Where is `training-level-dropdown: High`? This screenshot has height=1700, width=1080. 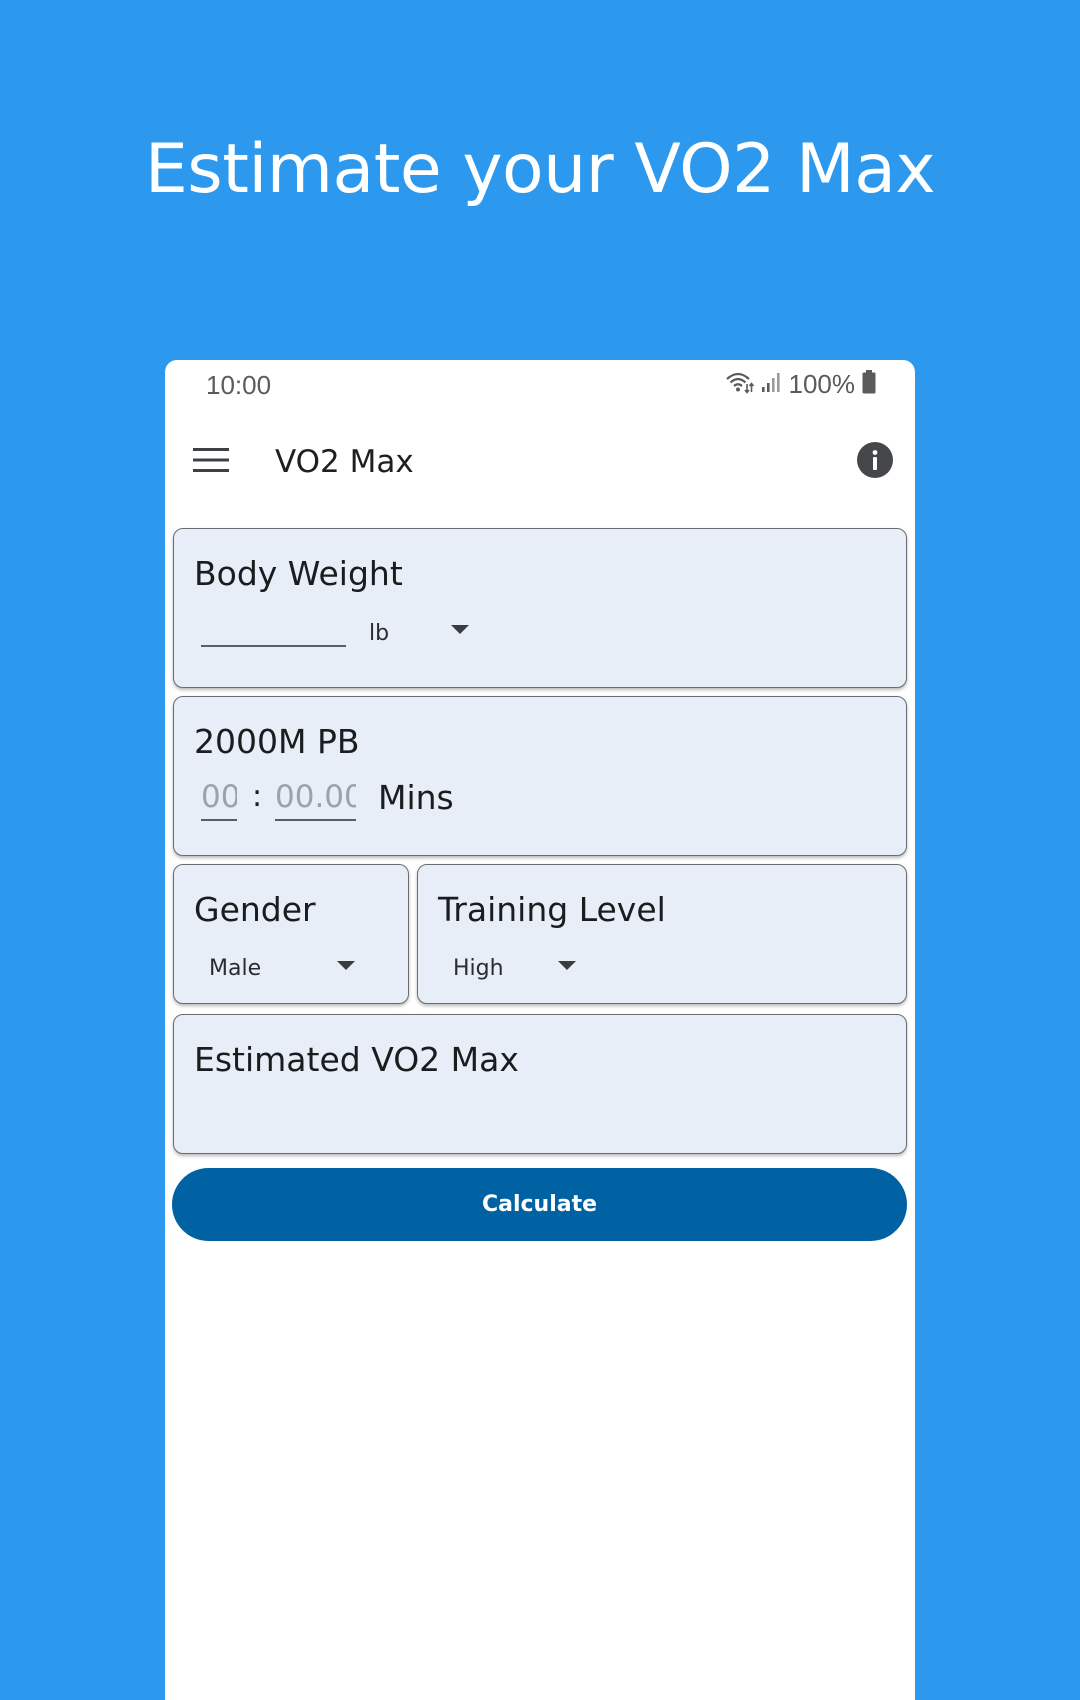 training-level-dropdown: High is located at coordinates (523, 968).